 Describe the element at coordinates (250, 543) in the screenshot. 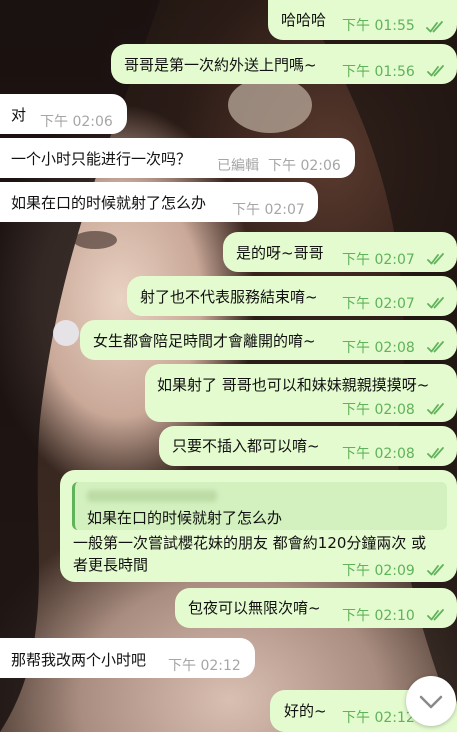

I see `message-text-line-1: 一般第一次嘗試櫻花妹的朋友 都會約120分鐘兩次 或` at that location.